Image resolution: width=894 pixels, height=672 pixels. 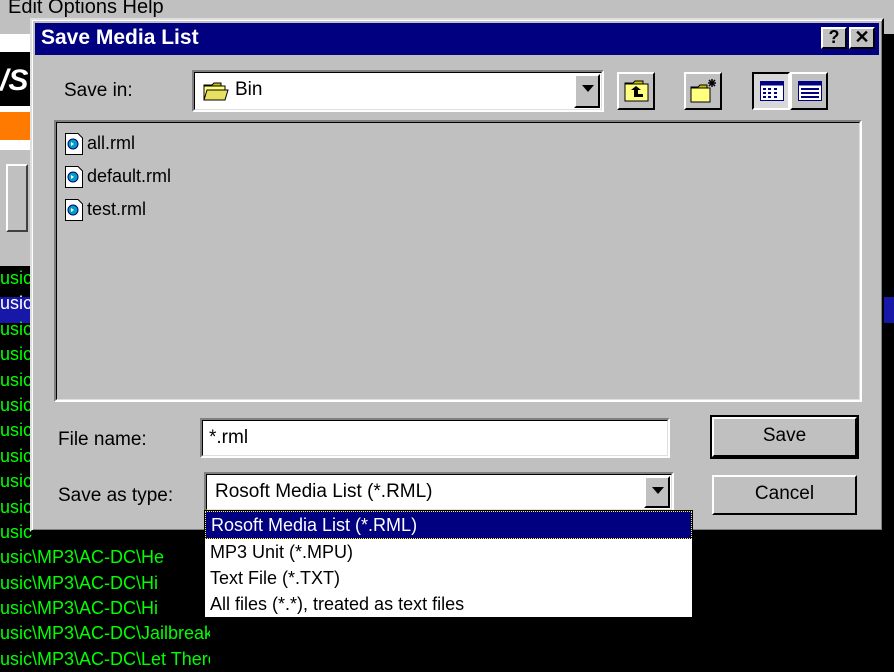 I want to click on file-name-label: File name:, so click(x=102, y=439).